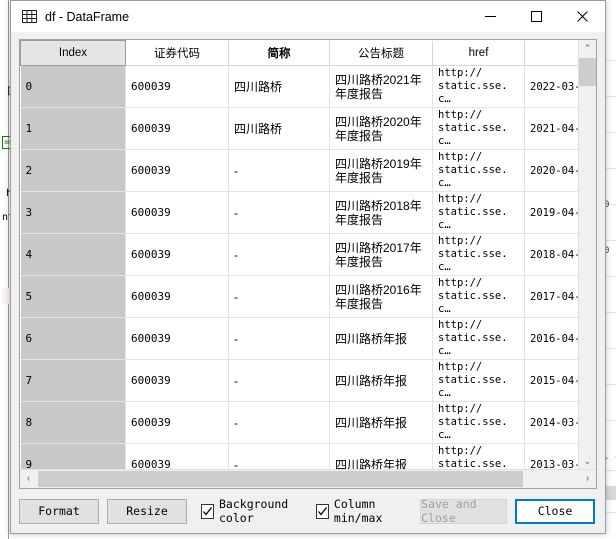 This screenshot has height=539, width=616. What do you see at coordinates (587, 478) in the screenshot?
I see `scroll-right-icon: ›` at bounding box center [587, 478].